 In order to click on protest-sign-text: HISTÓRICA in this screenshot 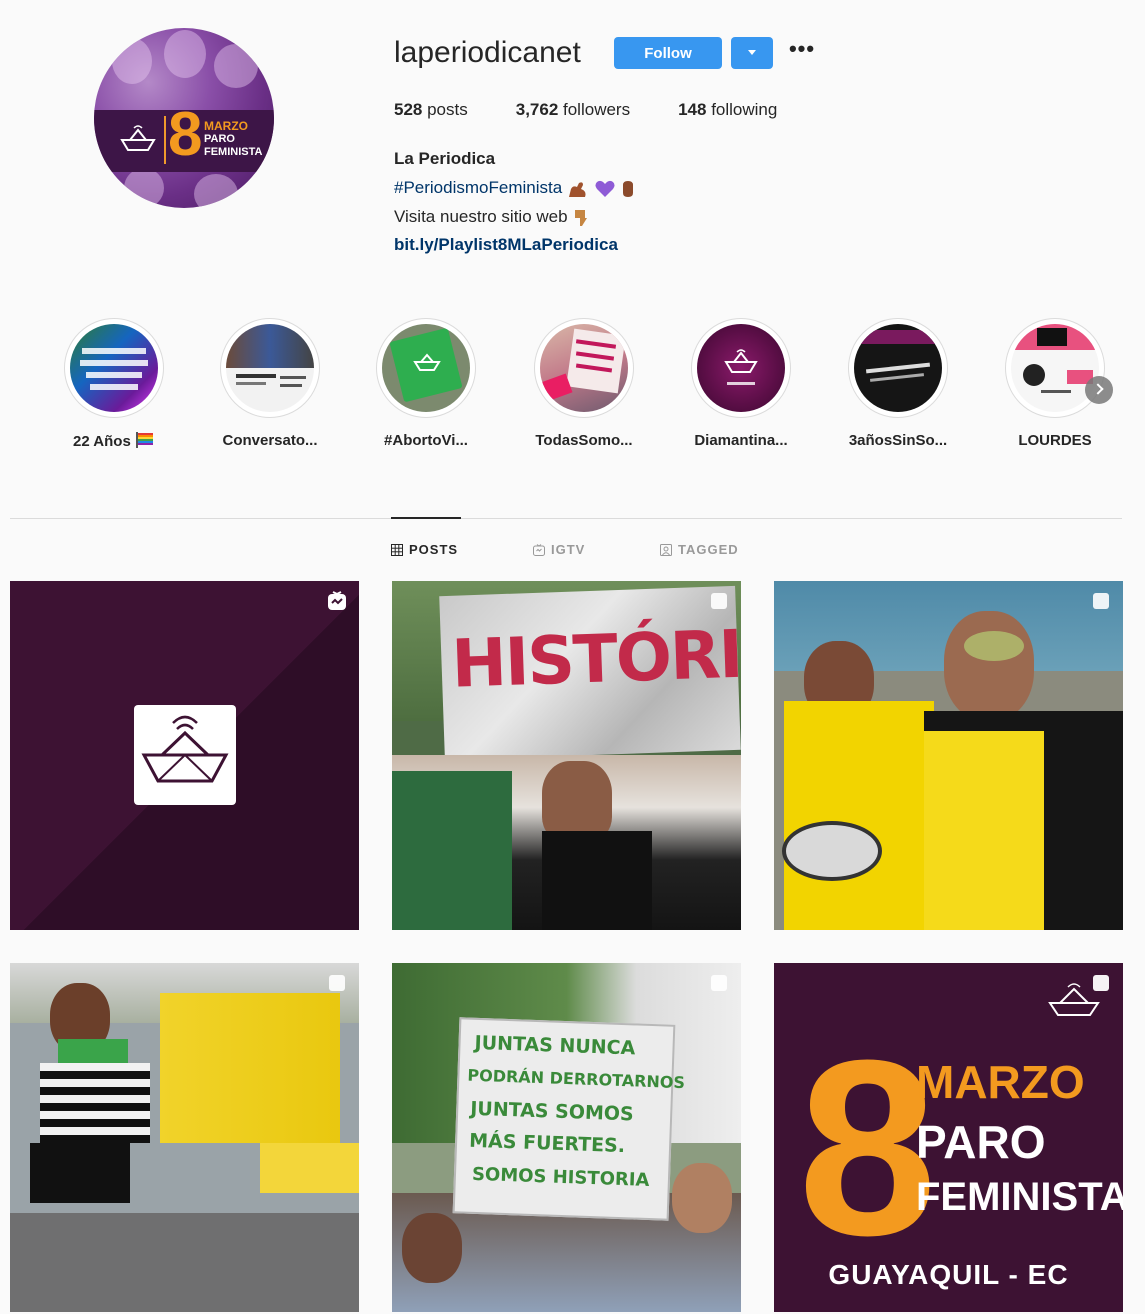, I will do `click(595, 657)`.